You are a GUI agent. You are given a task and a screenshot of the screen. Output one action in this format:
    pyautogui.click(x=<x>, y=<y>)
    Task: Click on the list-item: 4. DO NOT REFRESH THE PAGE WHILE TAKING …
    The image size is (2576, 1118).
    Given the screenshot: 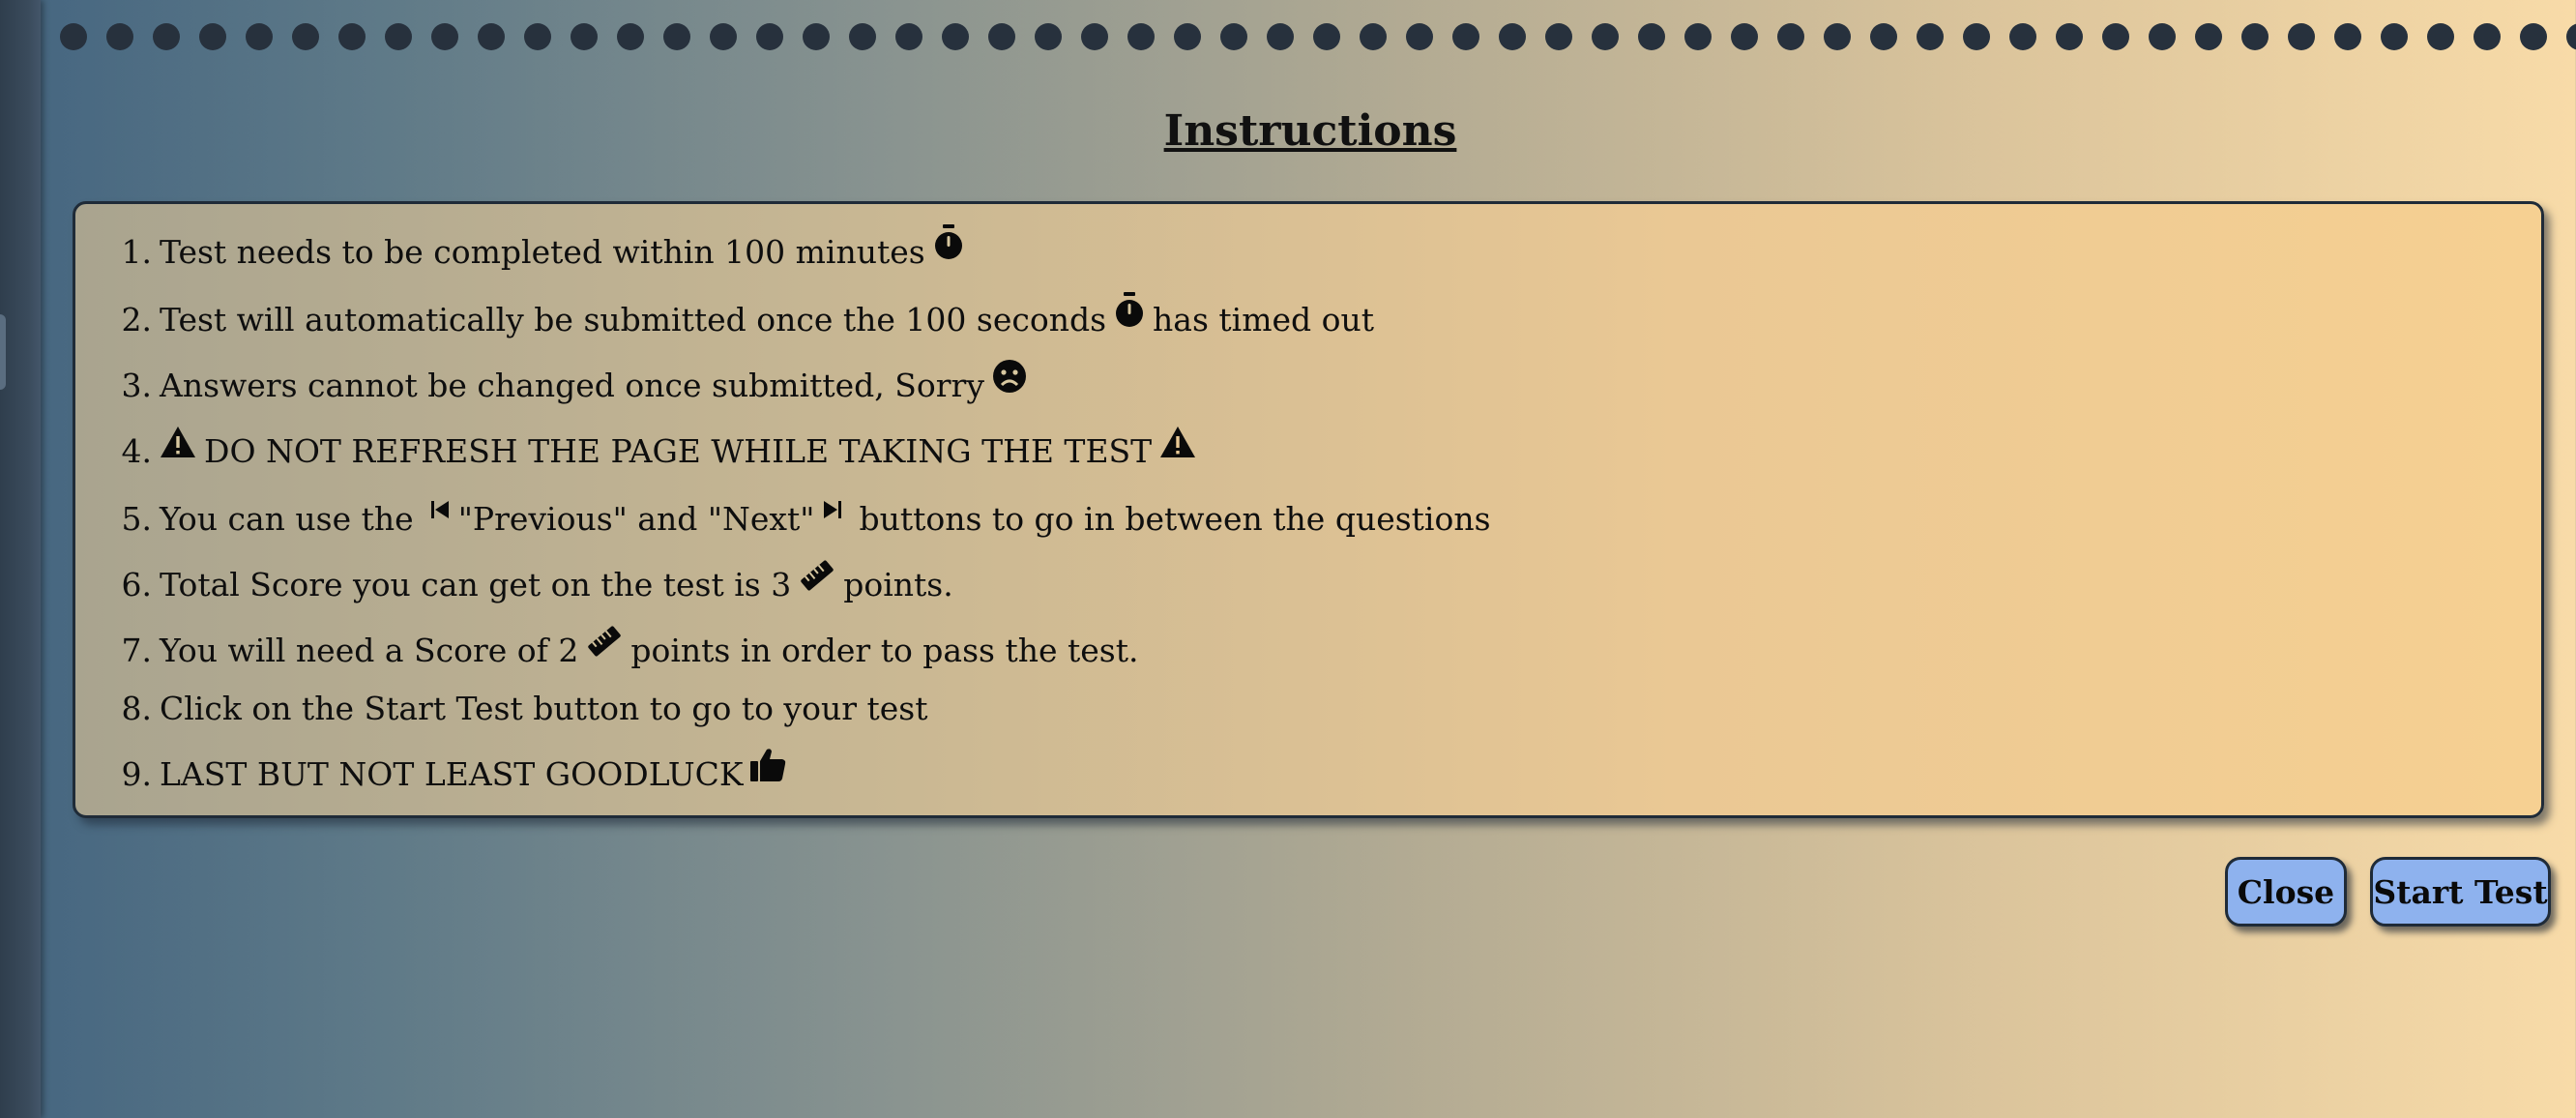 What is the action you would take?
    pyautogui.click(x=661, y=450)
    